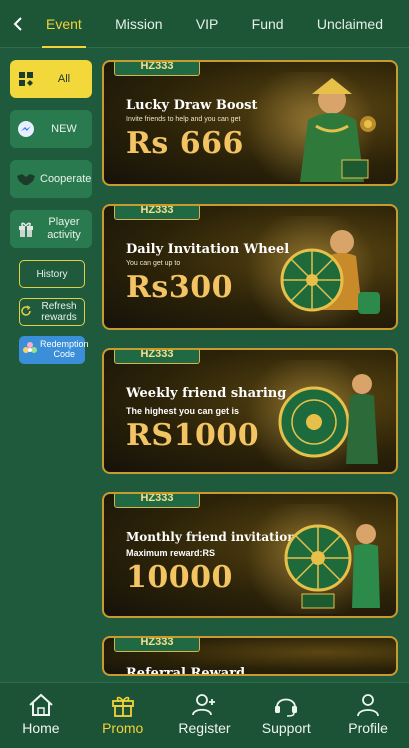  I want to click on sidebar-item-new: NEW, so click(51, 129).